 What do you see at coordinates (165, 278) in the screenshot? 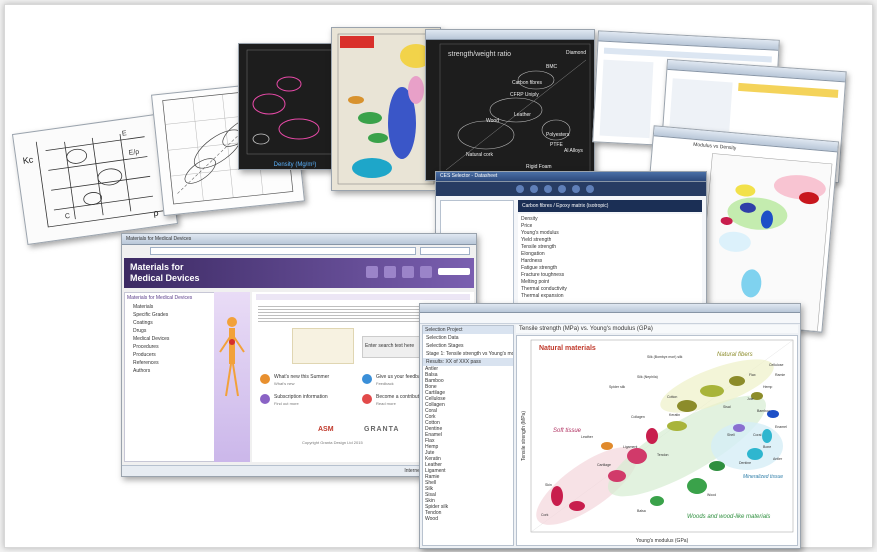
I see `brand-line-2: Medical Devices` at bounding box center [165, 278].